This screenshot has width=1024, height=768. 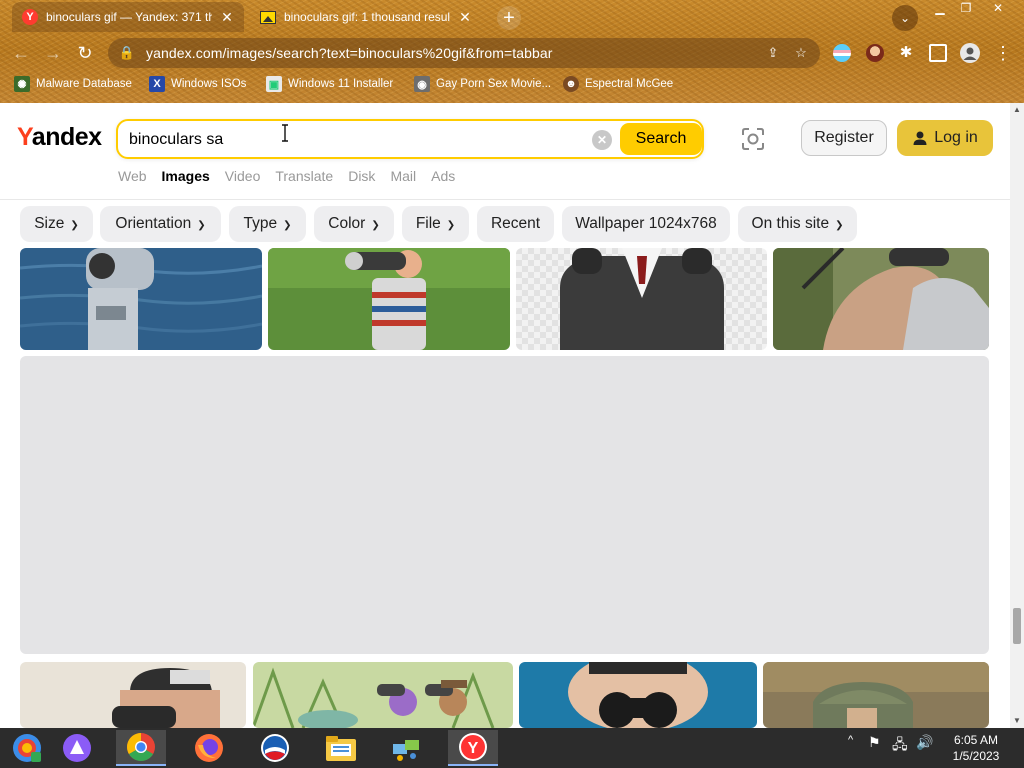 I want to click on search-input, so click(x=349, y=140).